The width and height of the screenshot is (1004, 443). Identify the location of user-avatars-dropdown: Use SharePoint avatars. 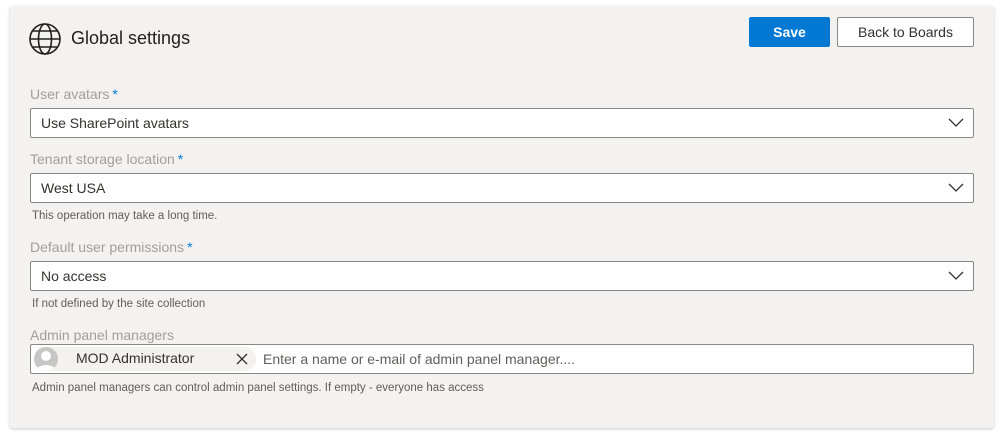
(502, 123).